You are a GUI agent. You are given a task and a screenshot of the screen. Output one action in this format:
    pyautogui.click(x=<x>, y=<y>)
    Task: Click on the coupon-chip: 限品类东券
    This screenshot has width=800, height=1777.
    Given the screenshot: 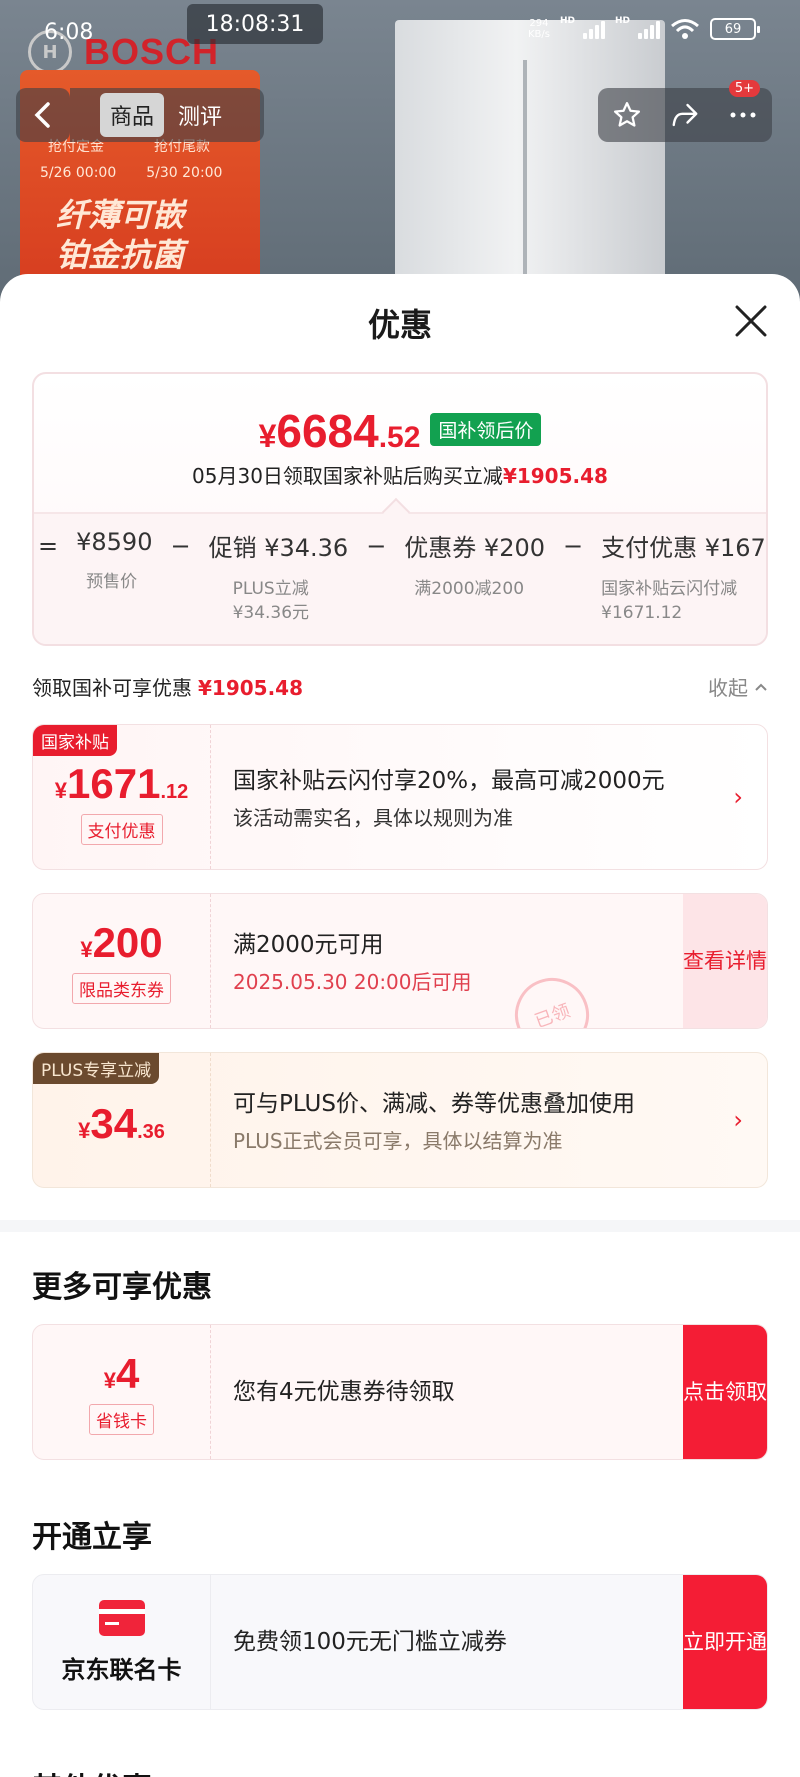 What is the action you would take?
    pyautogui.click(x=121, y=988)
    